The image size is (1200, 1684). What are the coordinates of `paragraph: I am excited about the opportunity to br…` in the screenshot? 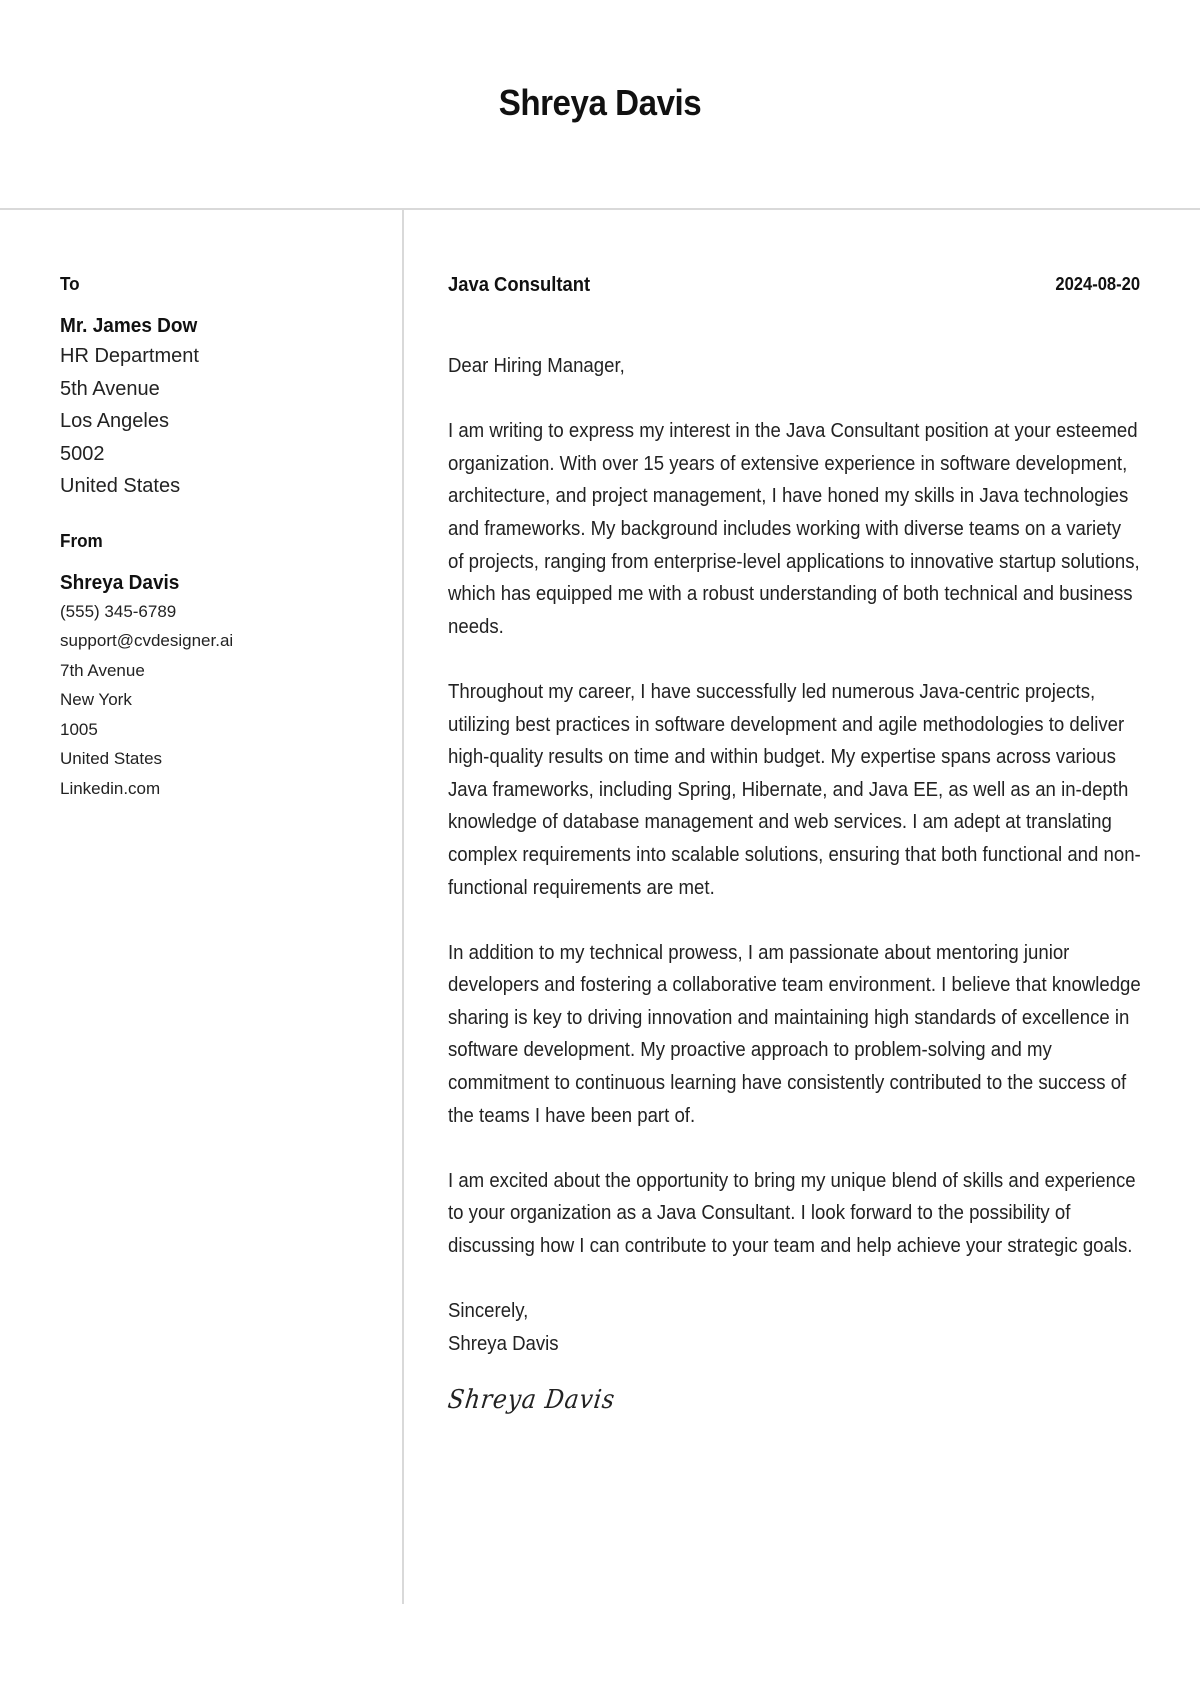 It's located at (792, 1213).